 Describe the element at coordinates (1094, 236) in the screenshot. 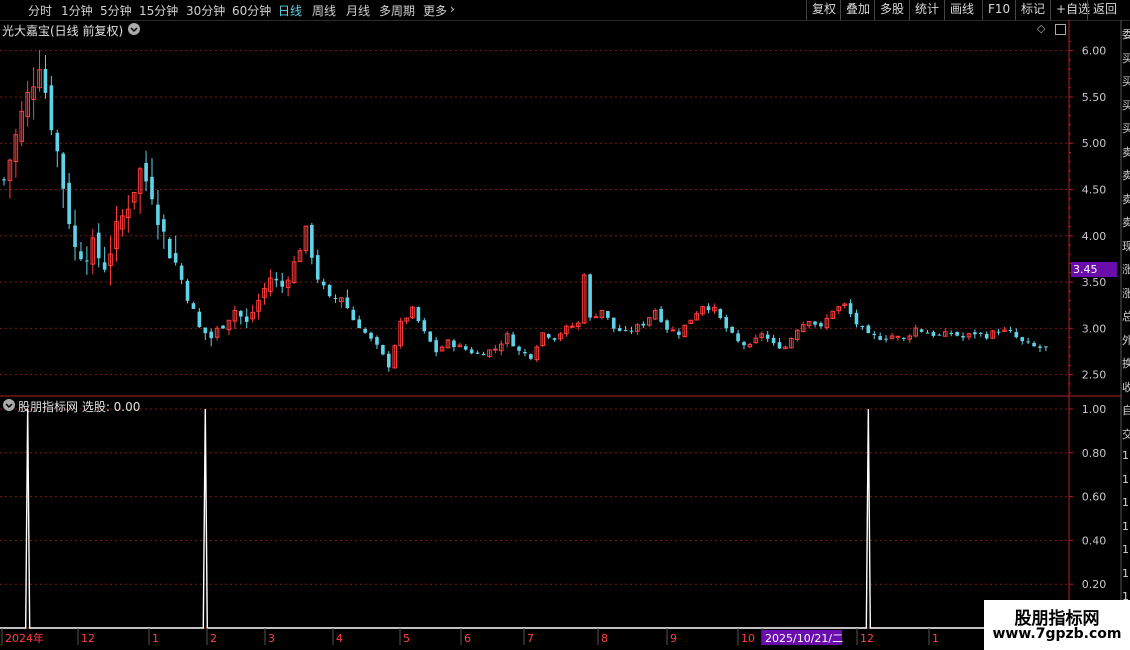

I see `y-tick-label: 4.00` at that location.